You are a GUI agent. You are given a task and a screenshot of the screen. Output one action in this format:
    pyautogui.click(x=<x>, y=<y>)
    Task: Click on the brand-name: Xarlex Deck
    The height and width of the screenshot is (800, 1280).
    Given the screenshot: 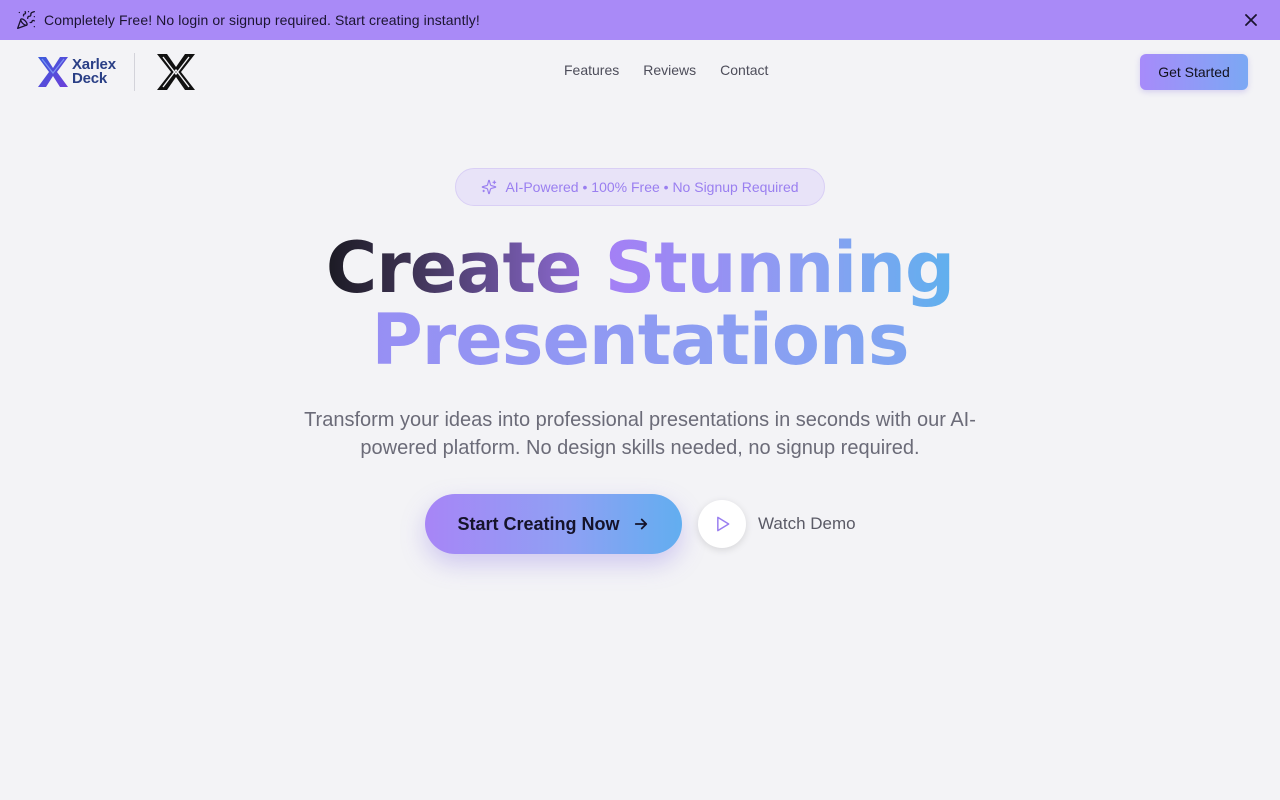 What is the action you would take?
    pyautogui.click(x=94, y=72)
    